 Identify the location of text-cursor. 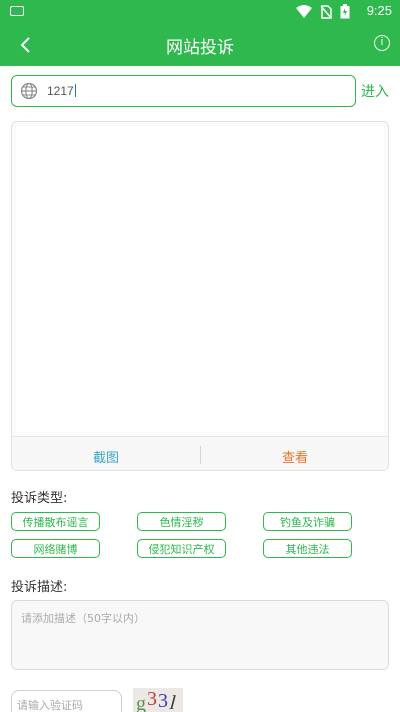
(75, 90).